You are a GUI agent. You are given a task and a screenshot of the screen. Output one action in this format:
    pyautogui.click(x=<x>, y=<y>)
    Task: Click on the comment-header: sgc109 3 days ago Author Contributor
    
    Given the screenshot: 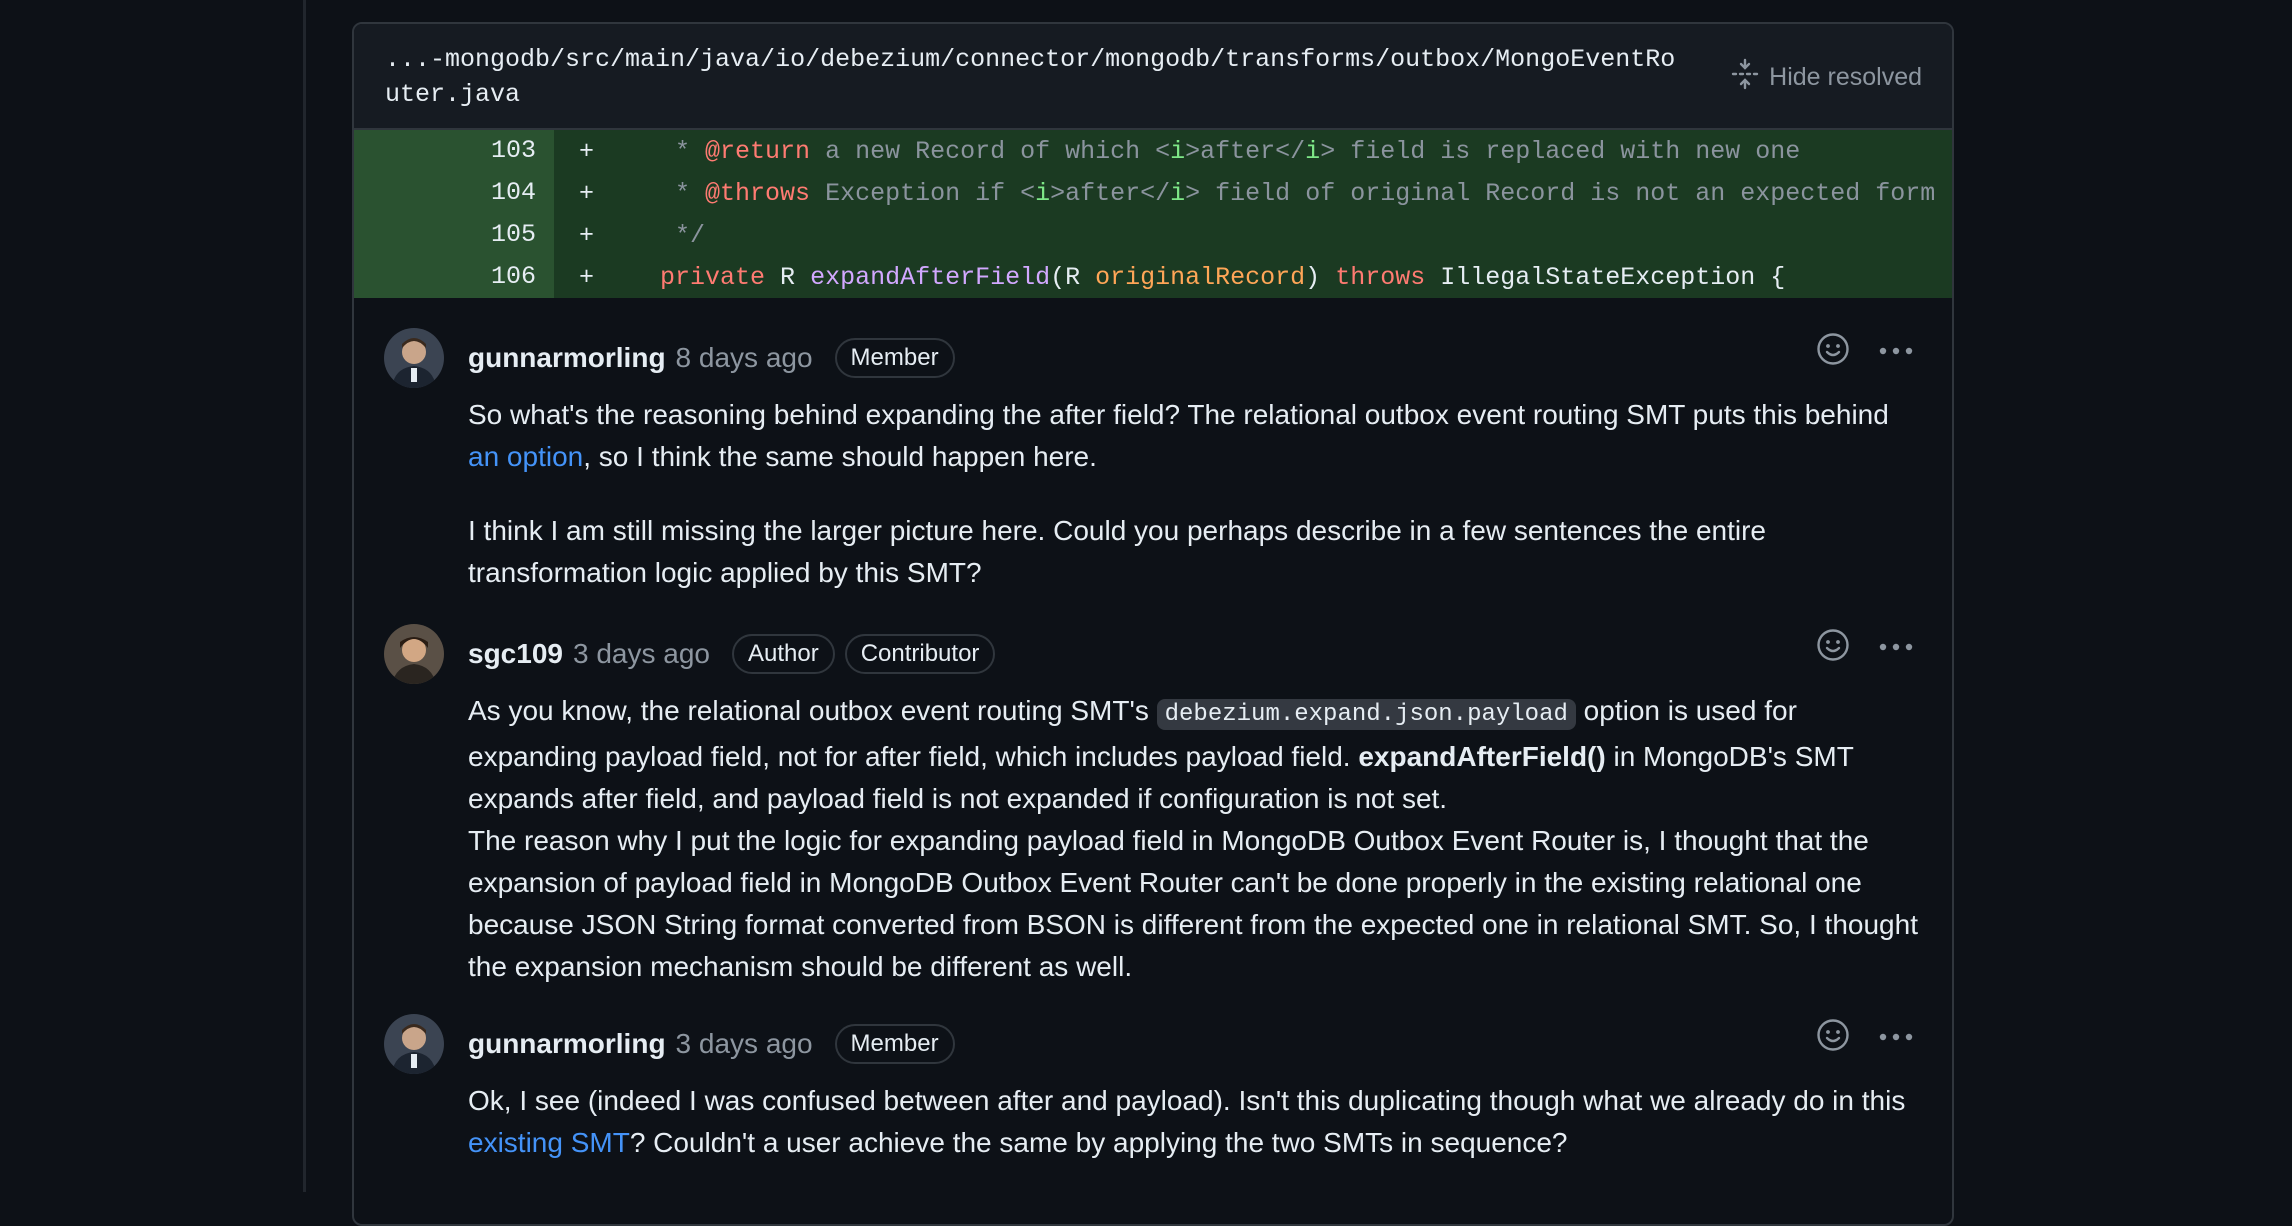 What is the action you would take?
    pyautogui.click(x=732, y=654)
    